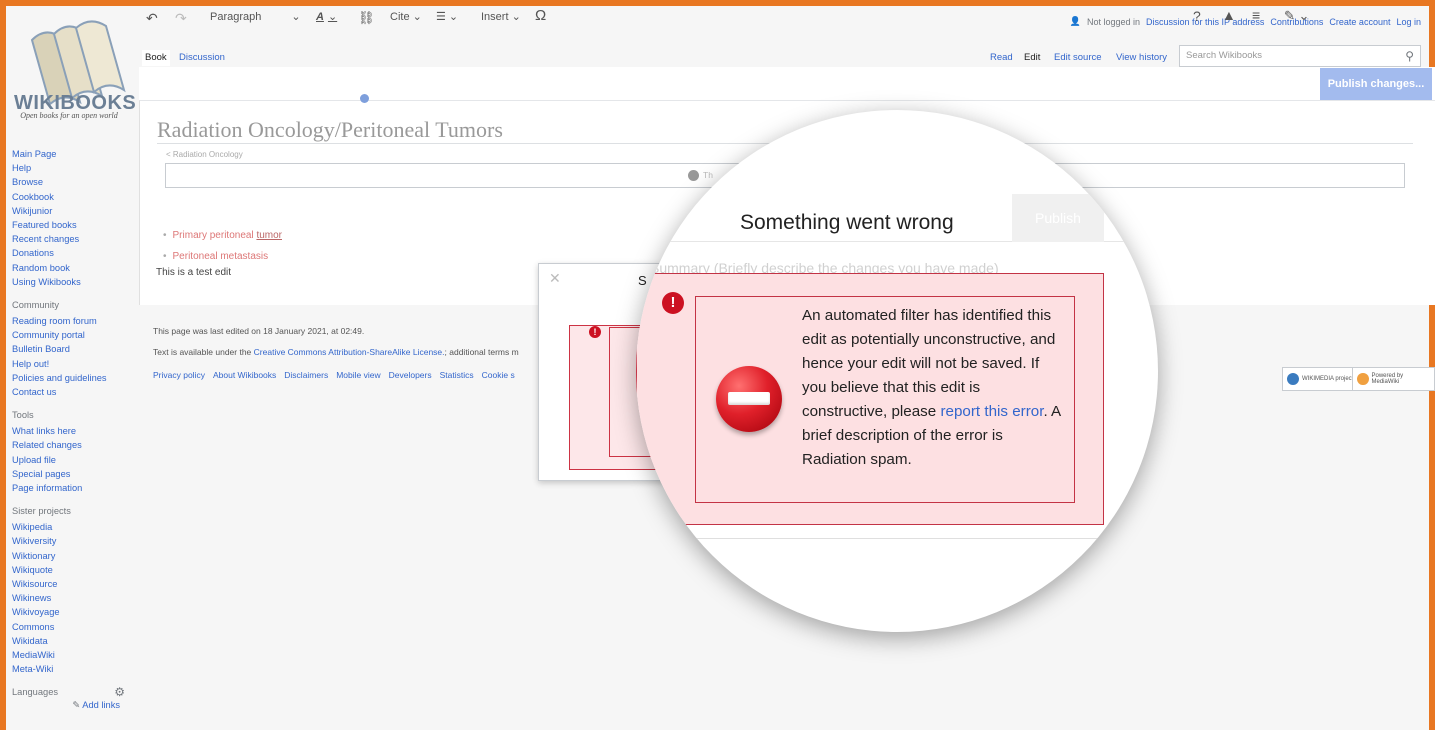 The height and width of the screenshot is (730, 1435). Describe the element at coordinates (74, 445) in the screenshot. I see `sidebar-item-1: Related changes` at that location.